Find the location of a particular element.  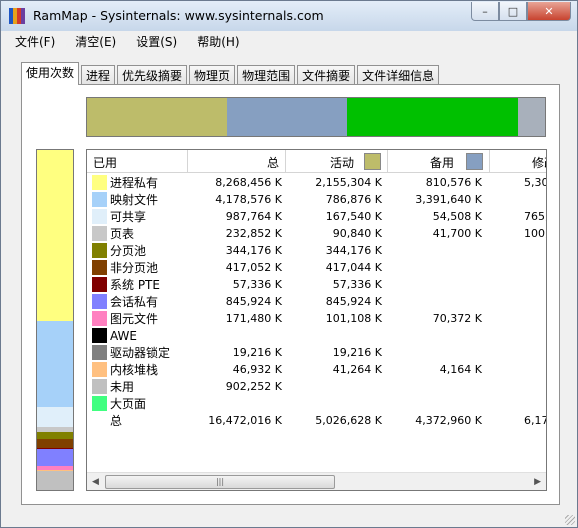

modified-cell: 5,302,576 K is located at coordinates (535, 182).